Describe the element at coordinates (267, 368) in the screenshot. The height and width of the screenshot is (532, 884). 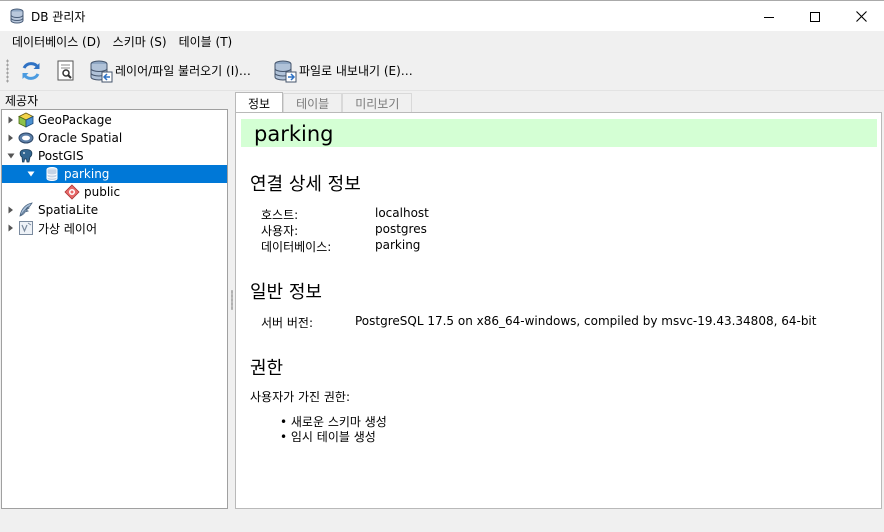
I see `privileges-heading: 권한` at that location.